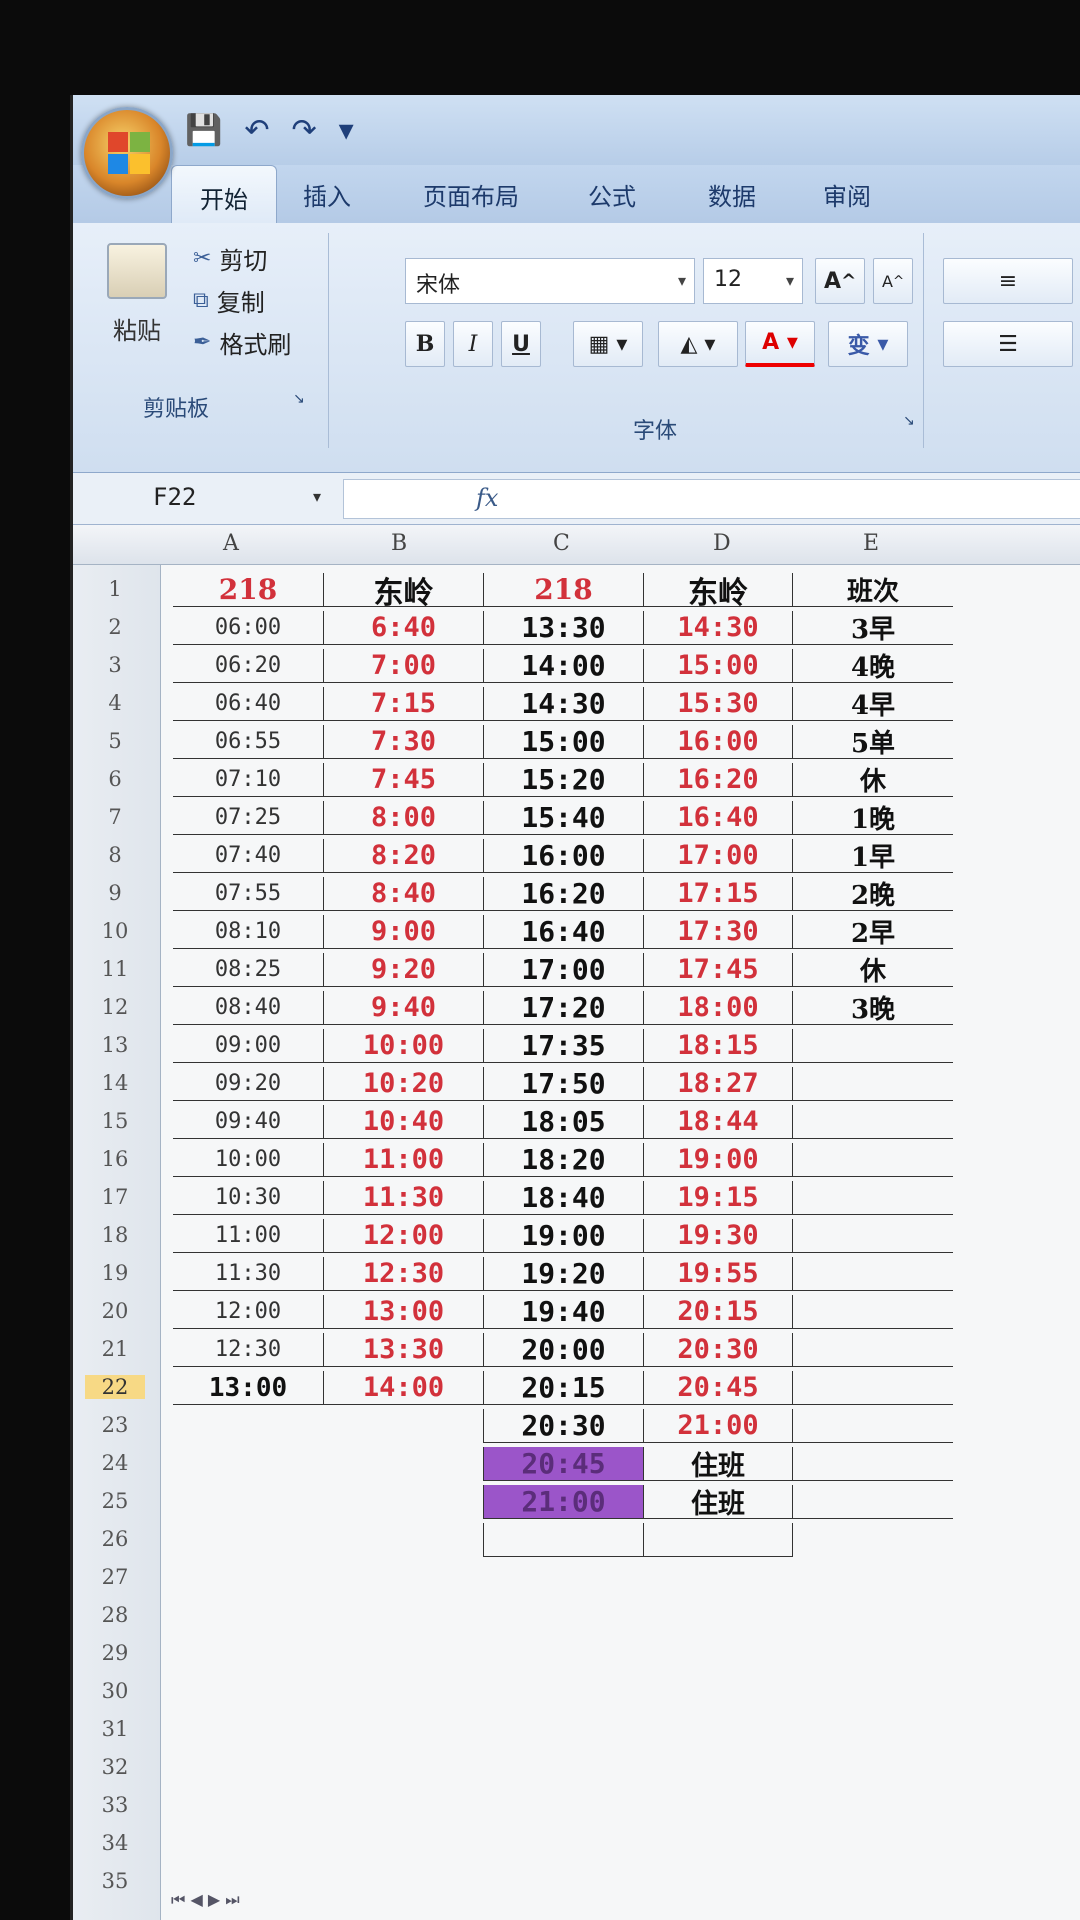 This screenshot has width=1080, height=1920. Describe the element at coordinates (718, 1046) in the screenshot. I see `cell-d13: 18:15` at that location.